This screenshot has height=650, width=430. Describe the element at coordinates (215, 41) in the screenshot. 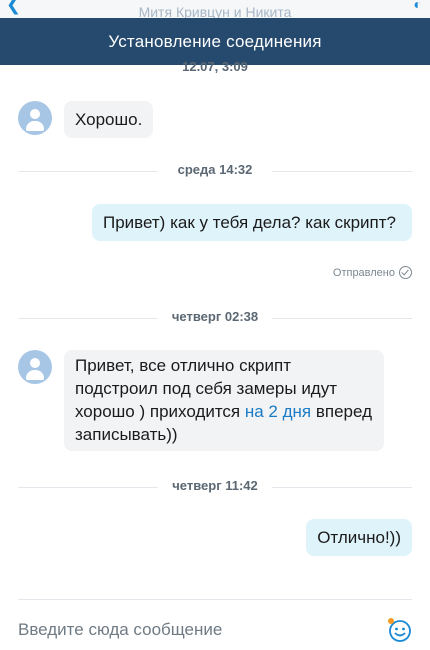

I see `connection-status-banner: Установление соединения` at that location.